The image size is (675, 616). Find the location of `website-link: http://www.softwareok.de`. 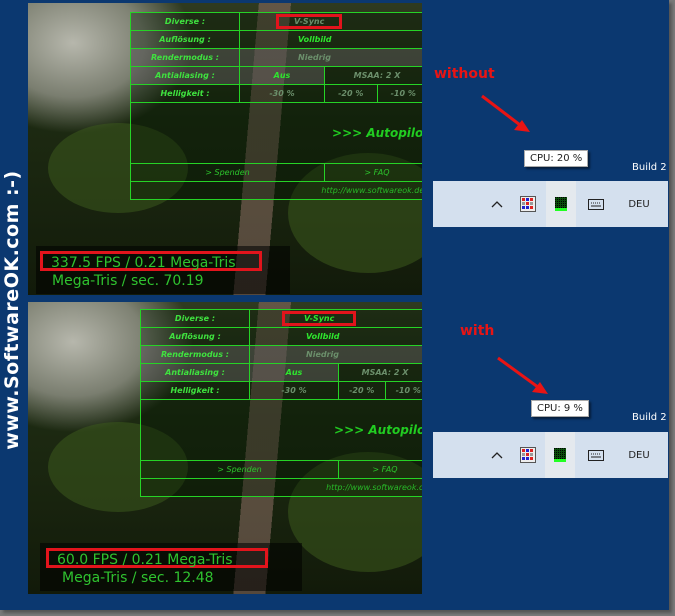

website-link: http://www.softwareok.de is located at coordinates (281, 487).